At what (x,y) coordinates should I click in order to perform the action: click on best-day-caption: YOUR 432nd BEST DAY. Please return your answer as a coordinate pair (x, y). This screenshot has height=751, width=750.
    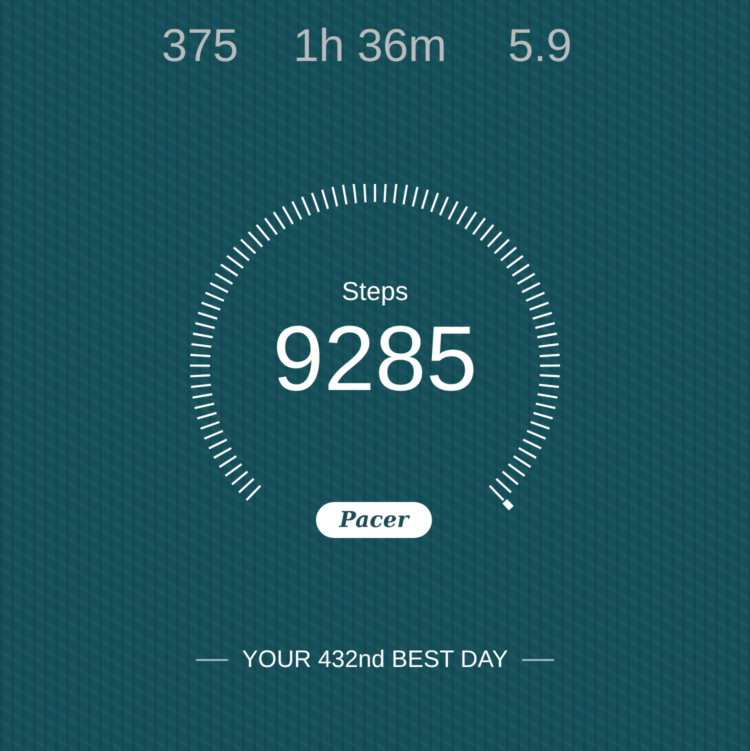
    Looking at the image, I should click on (375, 660).